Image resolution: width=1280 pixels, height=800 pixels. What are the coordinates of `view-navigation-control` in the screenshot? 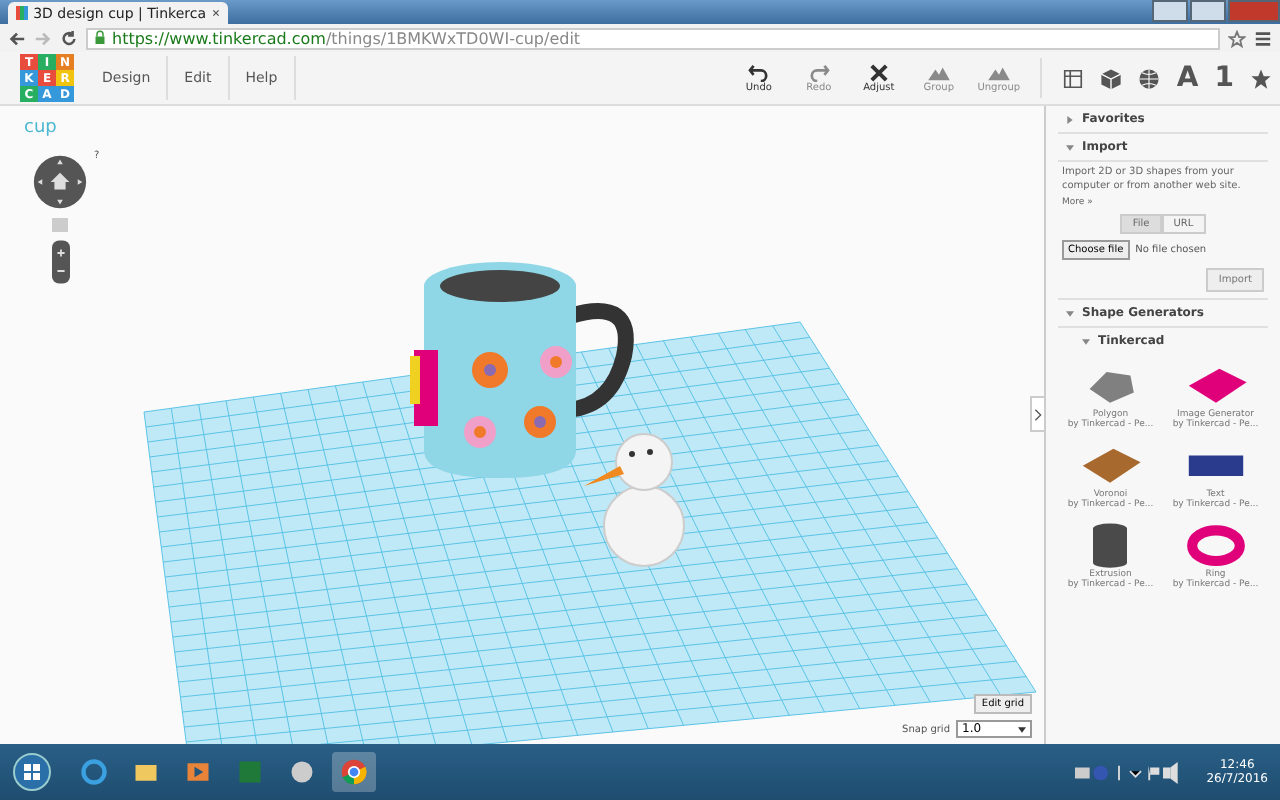 It's located at (60, 182).